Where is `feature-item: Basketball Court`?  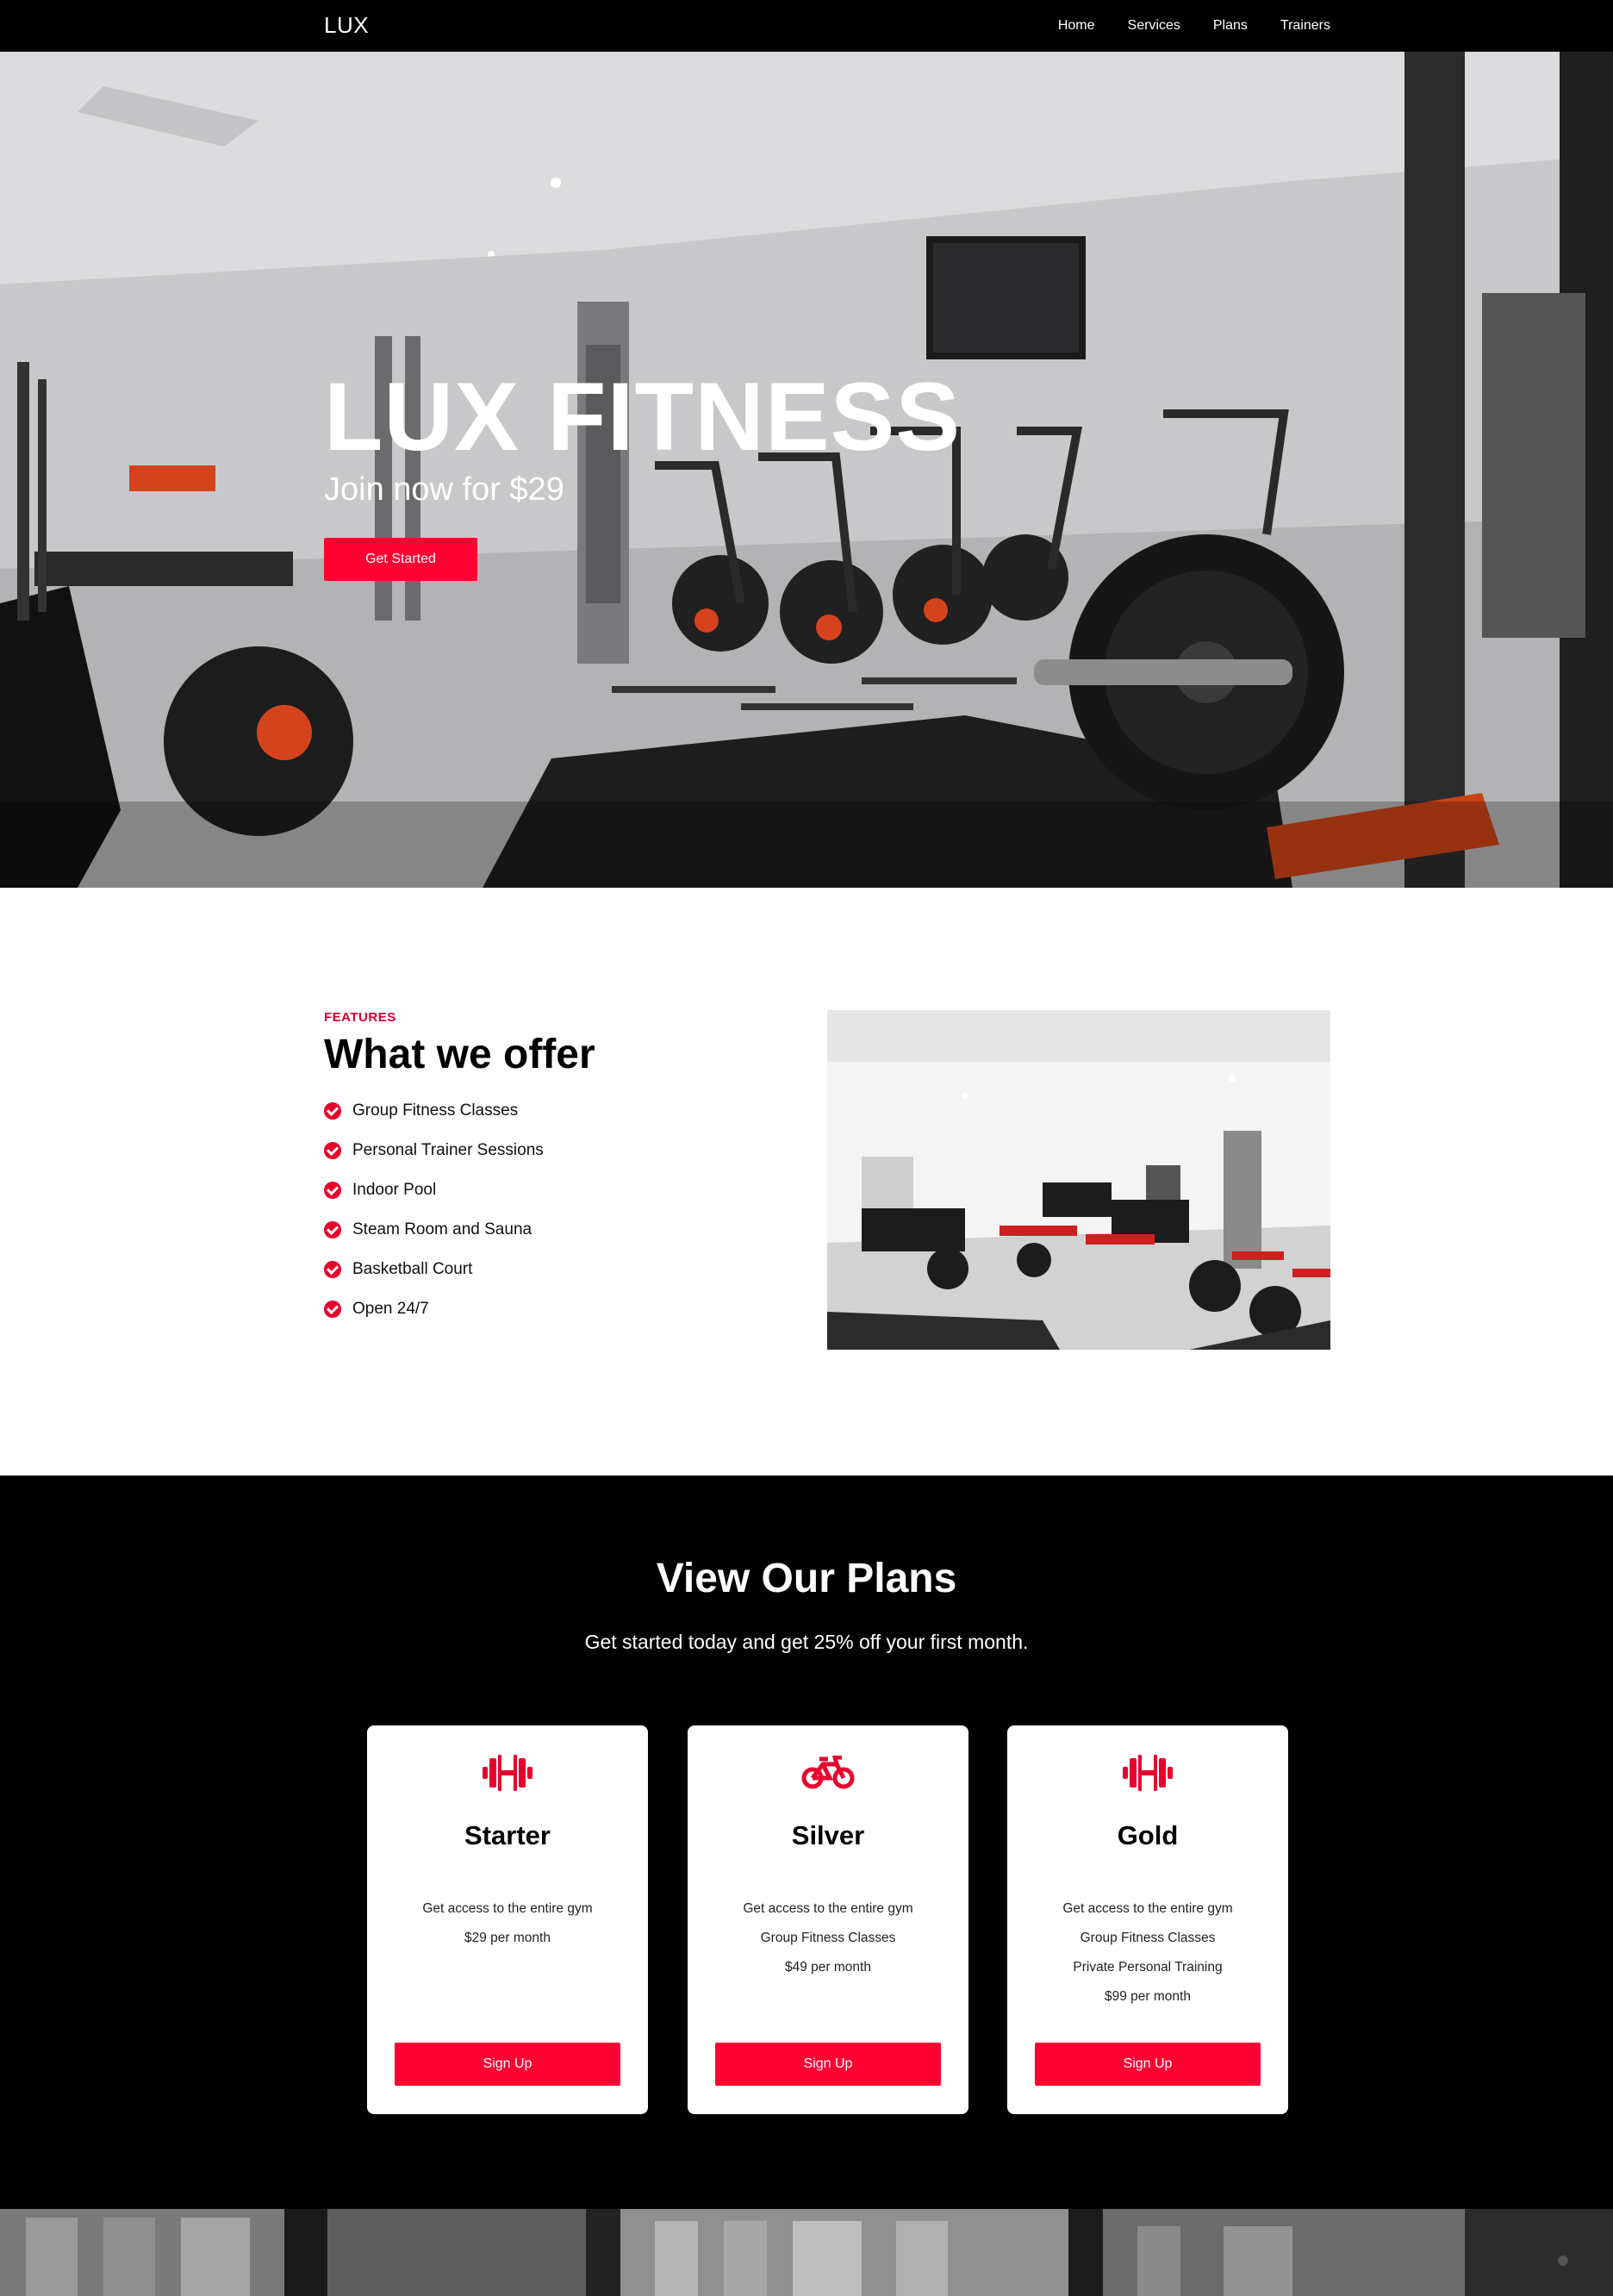
feature-item: Basketball Court is located at coordinates (434, 1269).